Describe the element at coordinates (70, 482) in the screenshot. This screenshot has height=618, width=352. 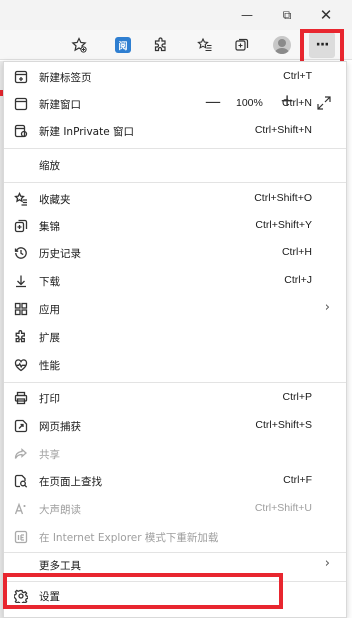
I see `menu-item-label: 在页面上查找` at that location.